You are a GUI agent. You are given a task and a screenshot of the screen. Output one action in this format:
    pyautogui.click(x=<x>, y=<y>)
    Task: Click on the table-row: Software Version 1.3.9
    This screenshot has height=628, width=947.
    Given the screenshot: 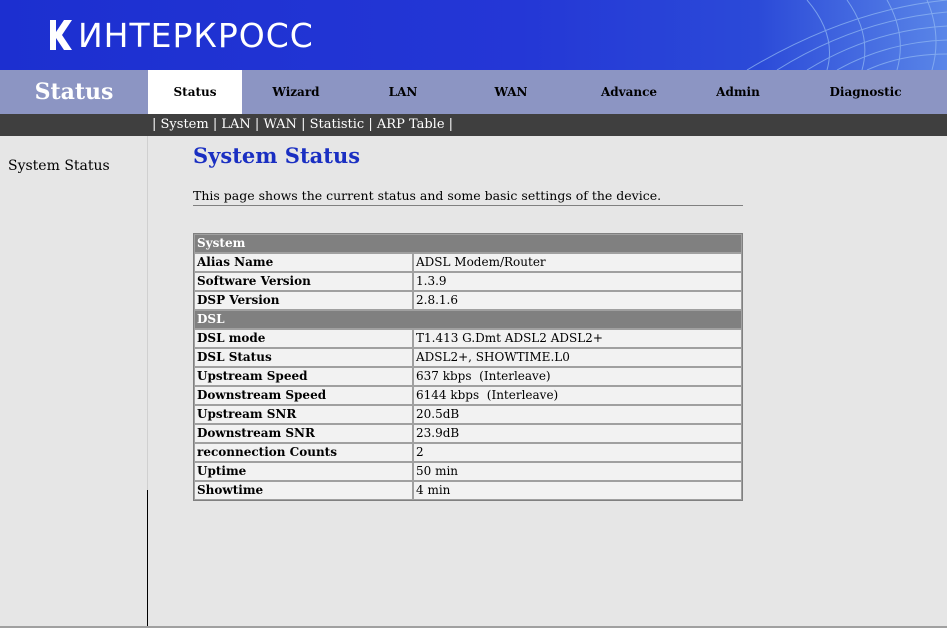 What is the action you would take?
    pyautogui.click(x=468, y=281)
    